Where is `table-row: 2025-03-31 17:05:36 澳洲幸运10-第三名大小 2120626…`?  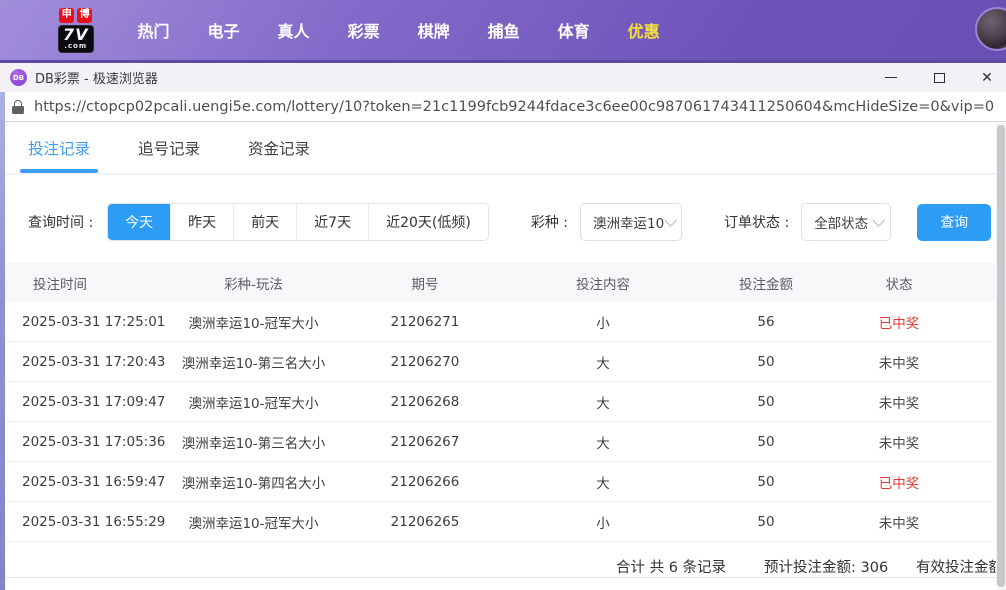
table-row: 2025-03-31 17:05:36 澳洲幸运10-第三名大小 2120626… is located at coordinates (503, 442).